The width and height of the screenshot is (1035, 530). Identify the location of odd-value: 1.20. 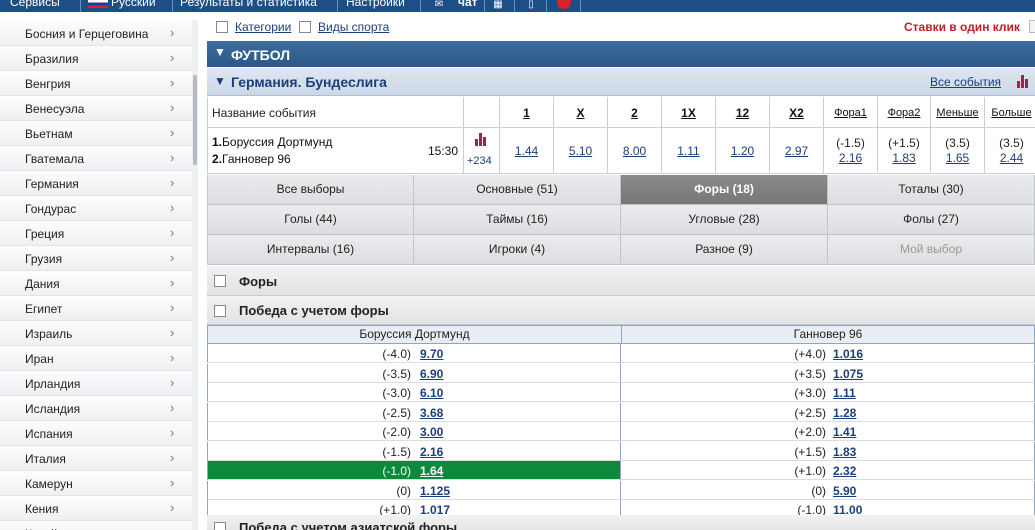
(742, 151).